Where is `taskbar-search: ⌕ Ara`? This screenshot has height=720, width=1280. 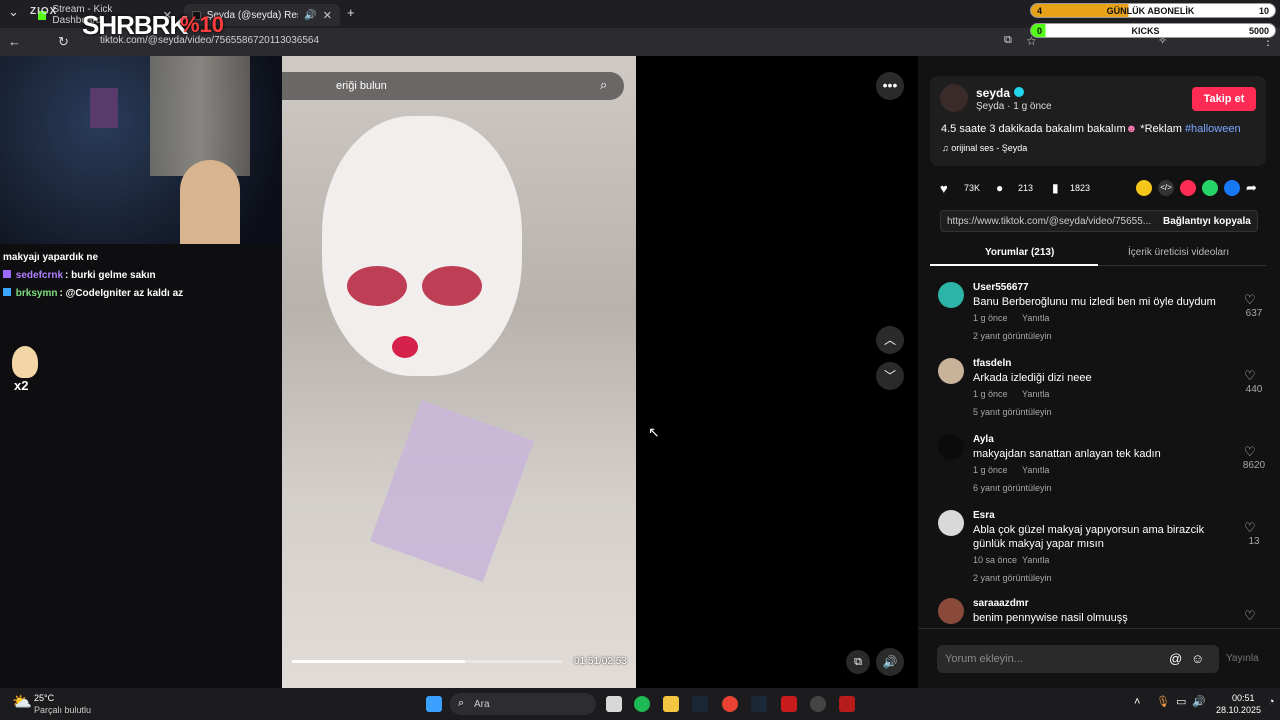
taskbar-search: ⌕ Ara is located at coordinates (523, 704).